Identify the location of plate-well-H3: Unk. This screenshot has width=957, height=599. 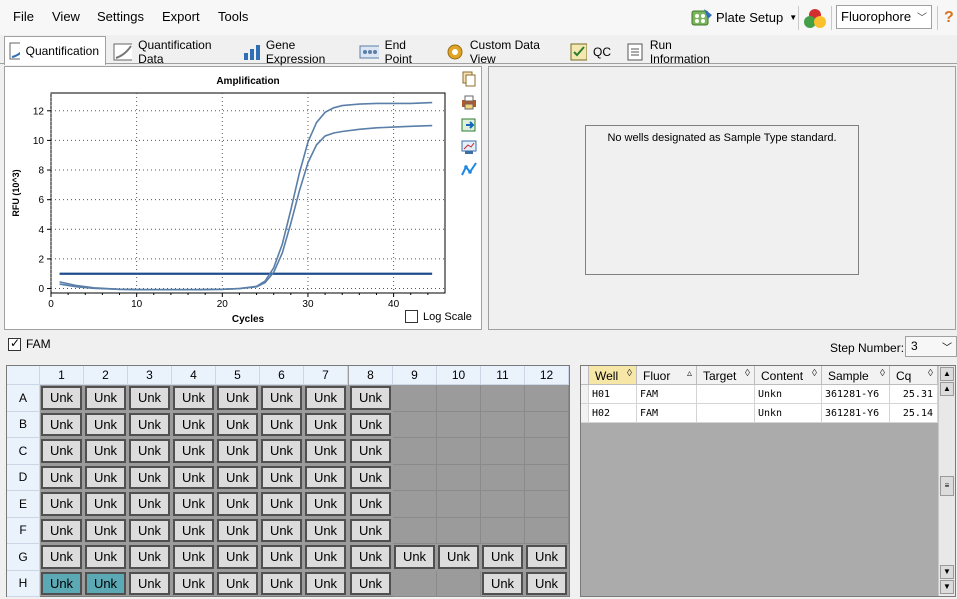
(149, 583).